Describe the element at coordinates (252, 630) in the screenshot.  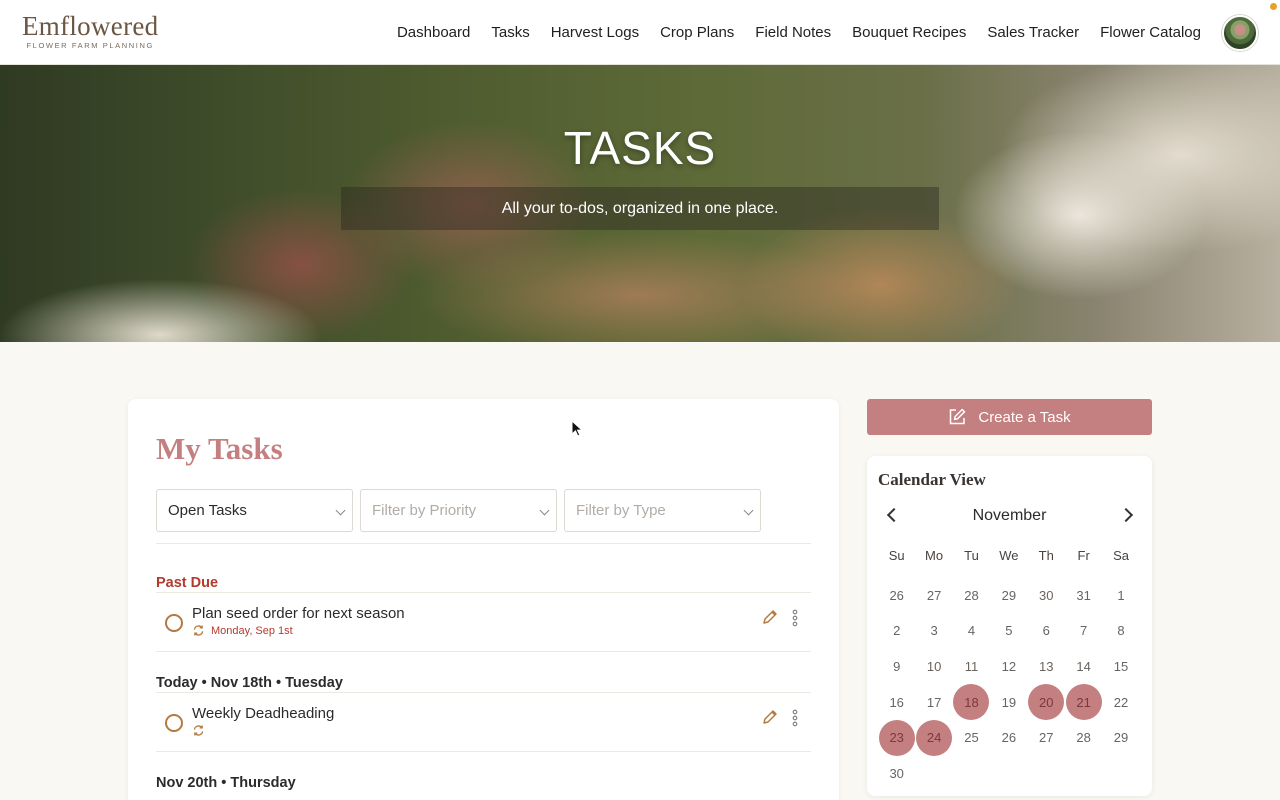
I see `task-due-date: Monday, Sep 1st` at that location.